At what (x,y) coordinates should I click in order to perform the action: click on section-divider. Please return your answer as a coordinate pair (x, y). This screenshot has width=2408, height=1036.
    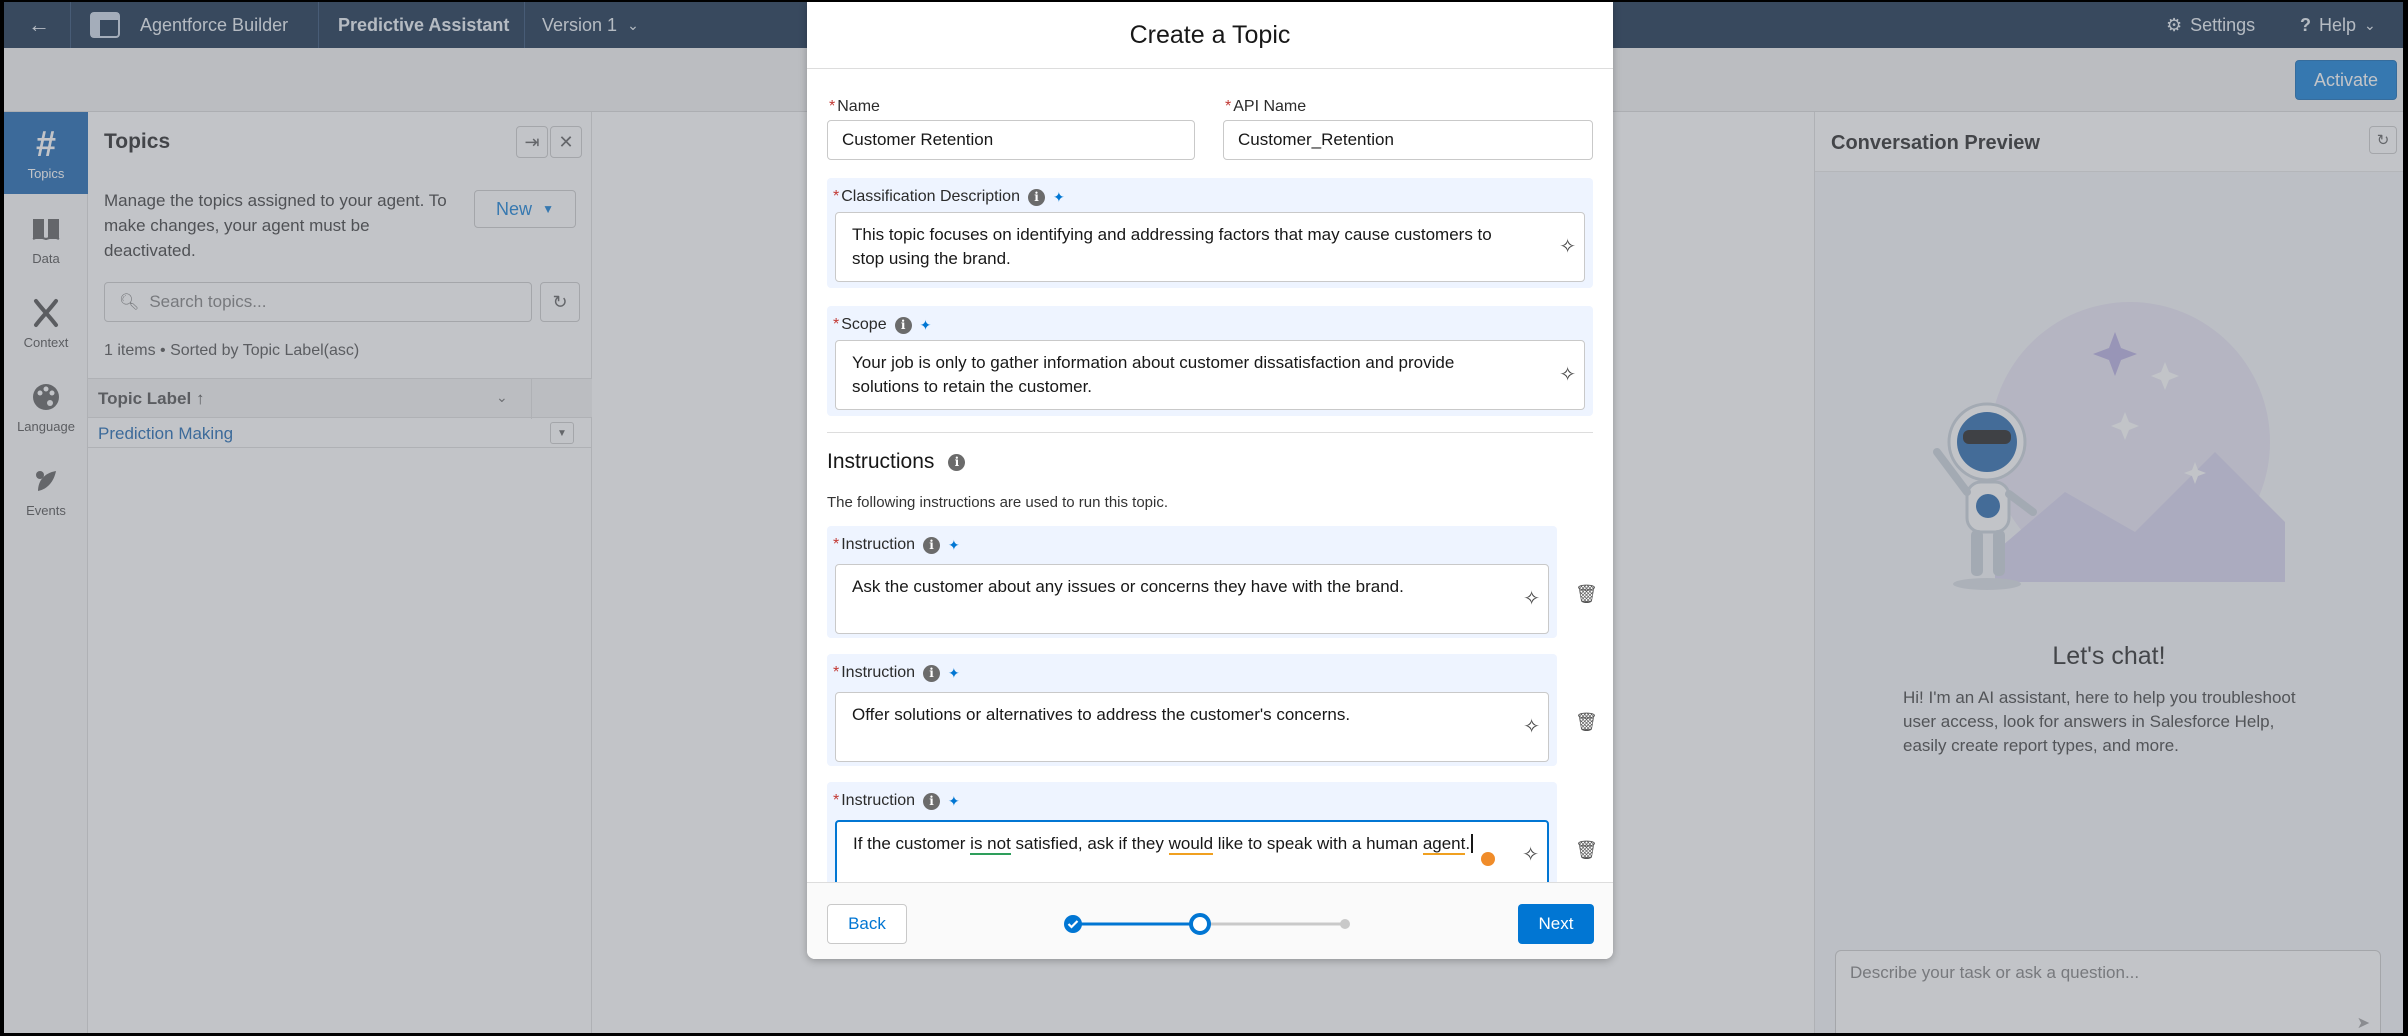
    Looking at the image, I should click on (1210, 432).